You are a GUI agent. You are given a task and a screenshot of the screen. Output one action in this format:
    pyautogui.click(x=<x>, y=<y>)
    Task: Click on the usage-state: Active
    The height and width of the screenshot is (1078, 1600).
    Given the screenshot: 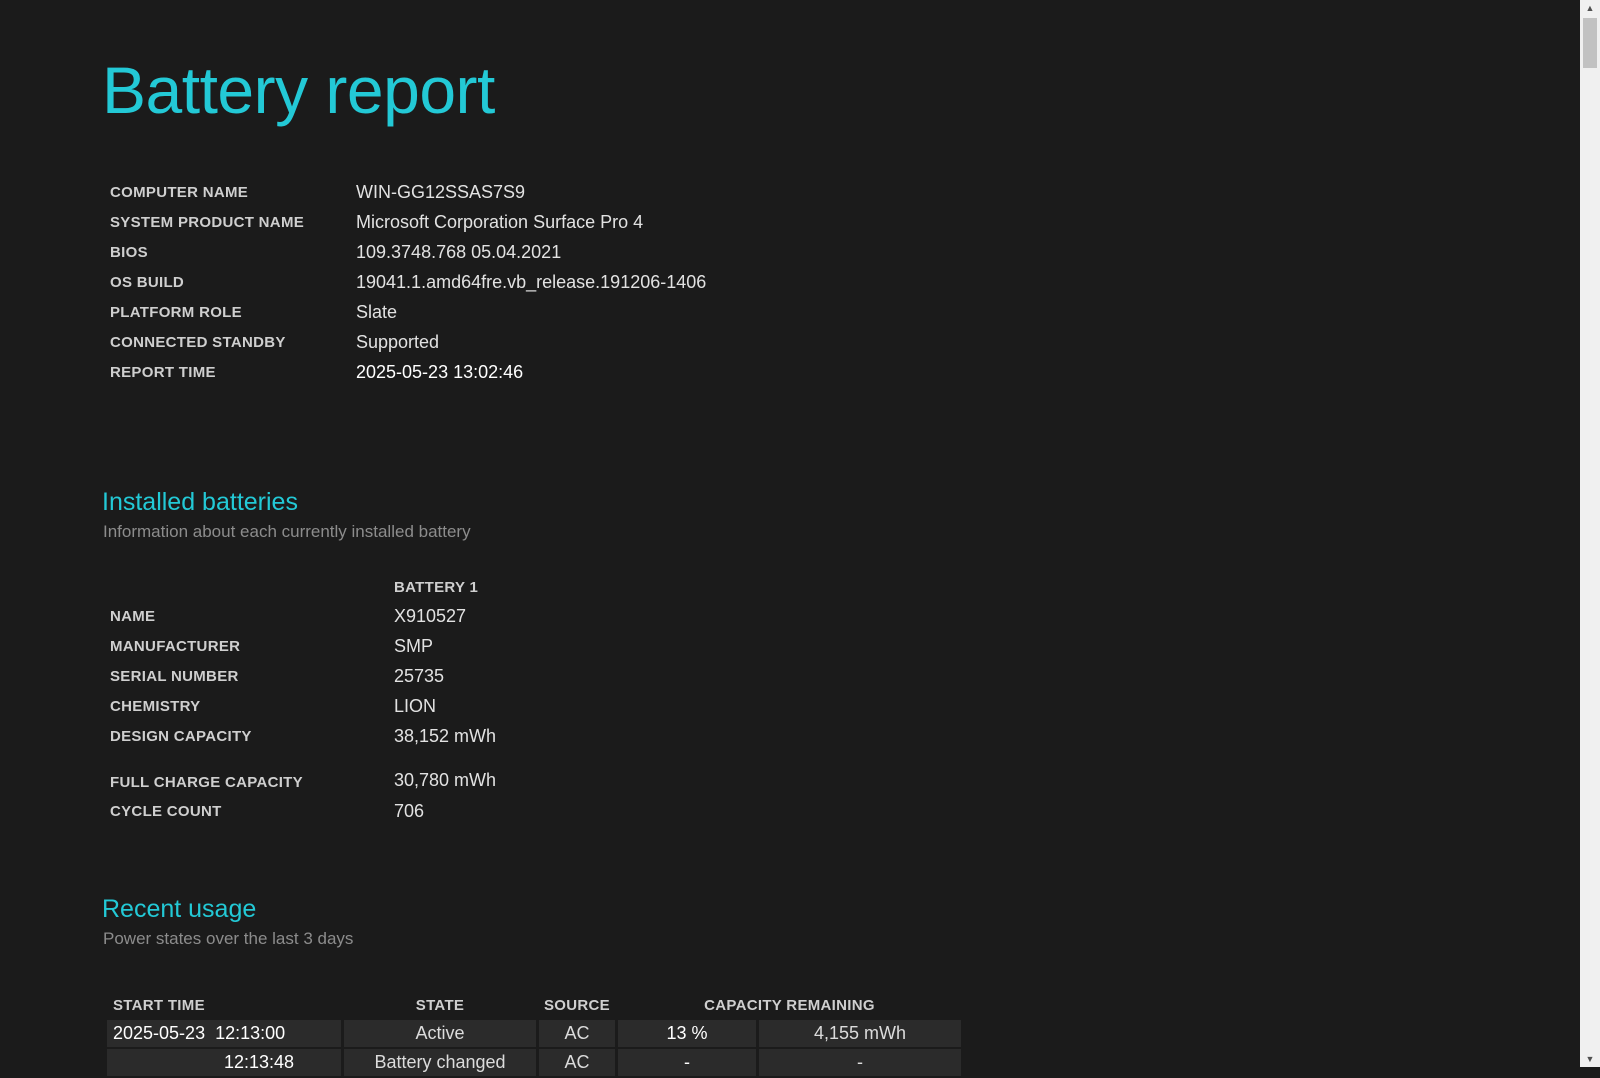 What is the action you would take?
    pyautogui.click(x=440, y=1033)
    